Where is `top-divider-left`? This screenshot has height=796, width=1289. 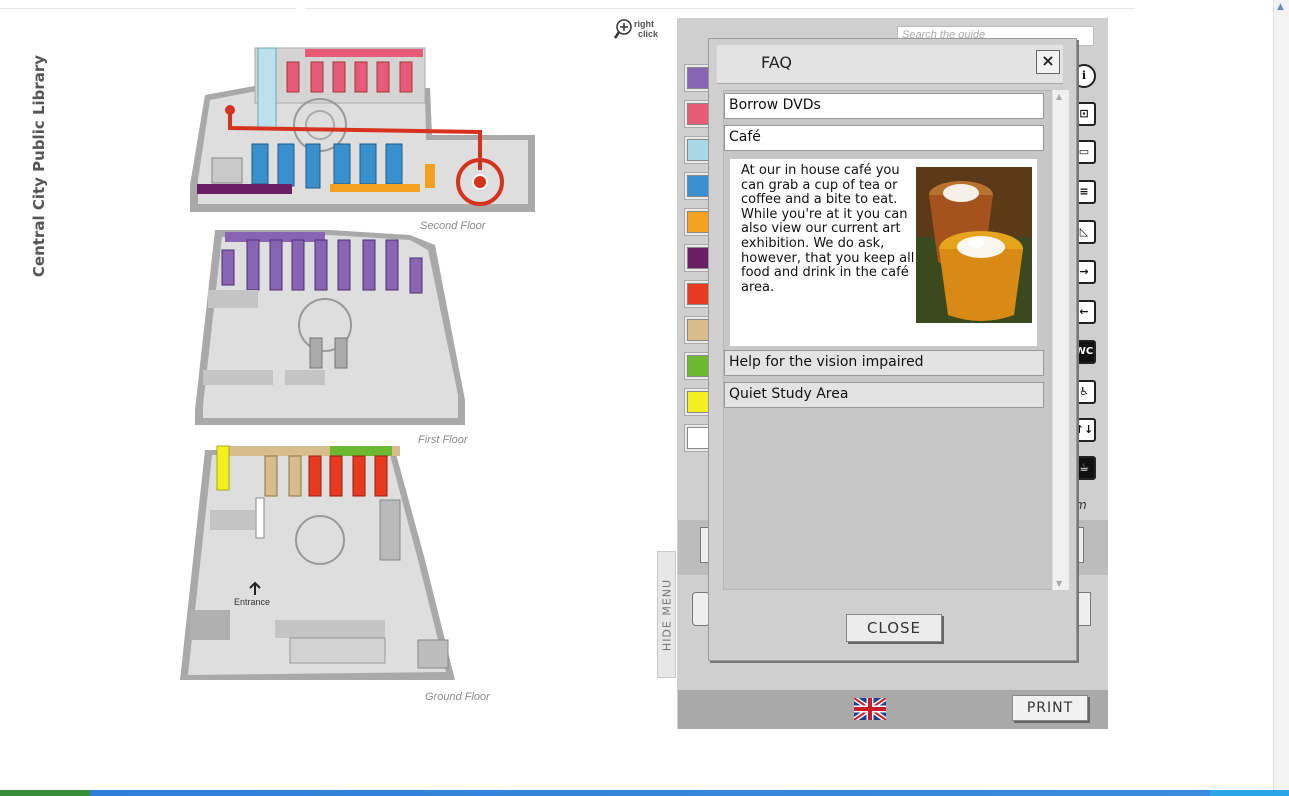 top-divider-left is located at coordinates (148, 8).